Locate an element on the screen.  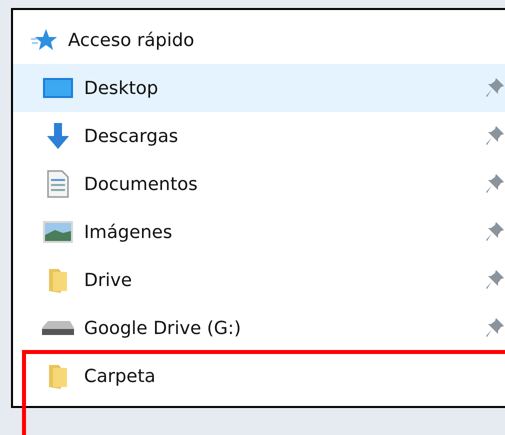
folder-item: Descargas is located at coordinates (259, 136).